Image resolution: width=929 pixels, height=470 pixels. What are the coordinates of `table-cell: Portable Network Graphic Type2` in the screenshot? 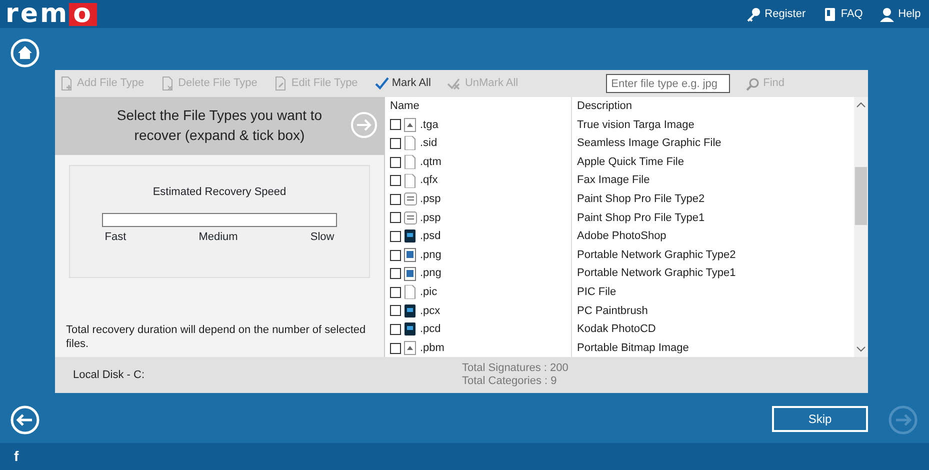 It's located at (656, 254).